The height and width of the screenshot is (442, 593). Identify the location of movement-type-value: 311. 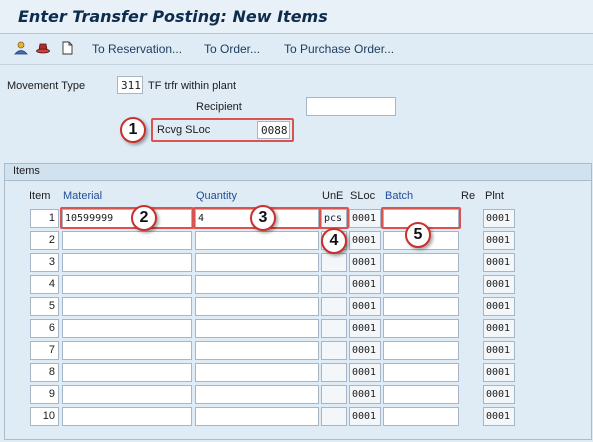
(131, 85).